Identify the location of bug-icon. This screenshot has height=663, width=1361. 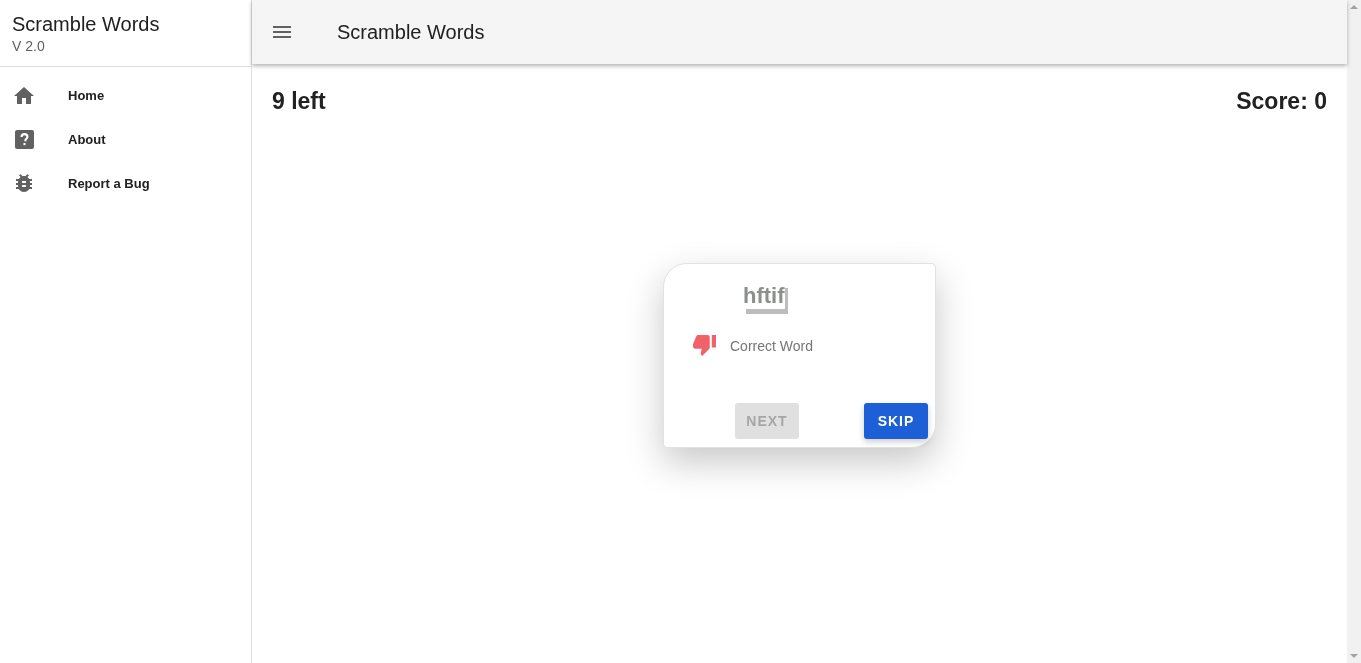
(24, 183).